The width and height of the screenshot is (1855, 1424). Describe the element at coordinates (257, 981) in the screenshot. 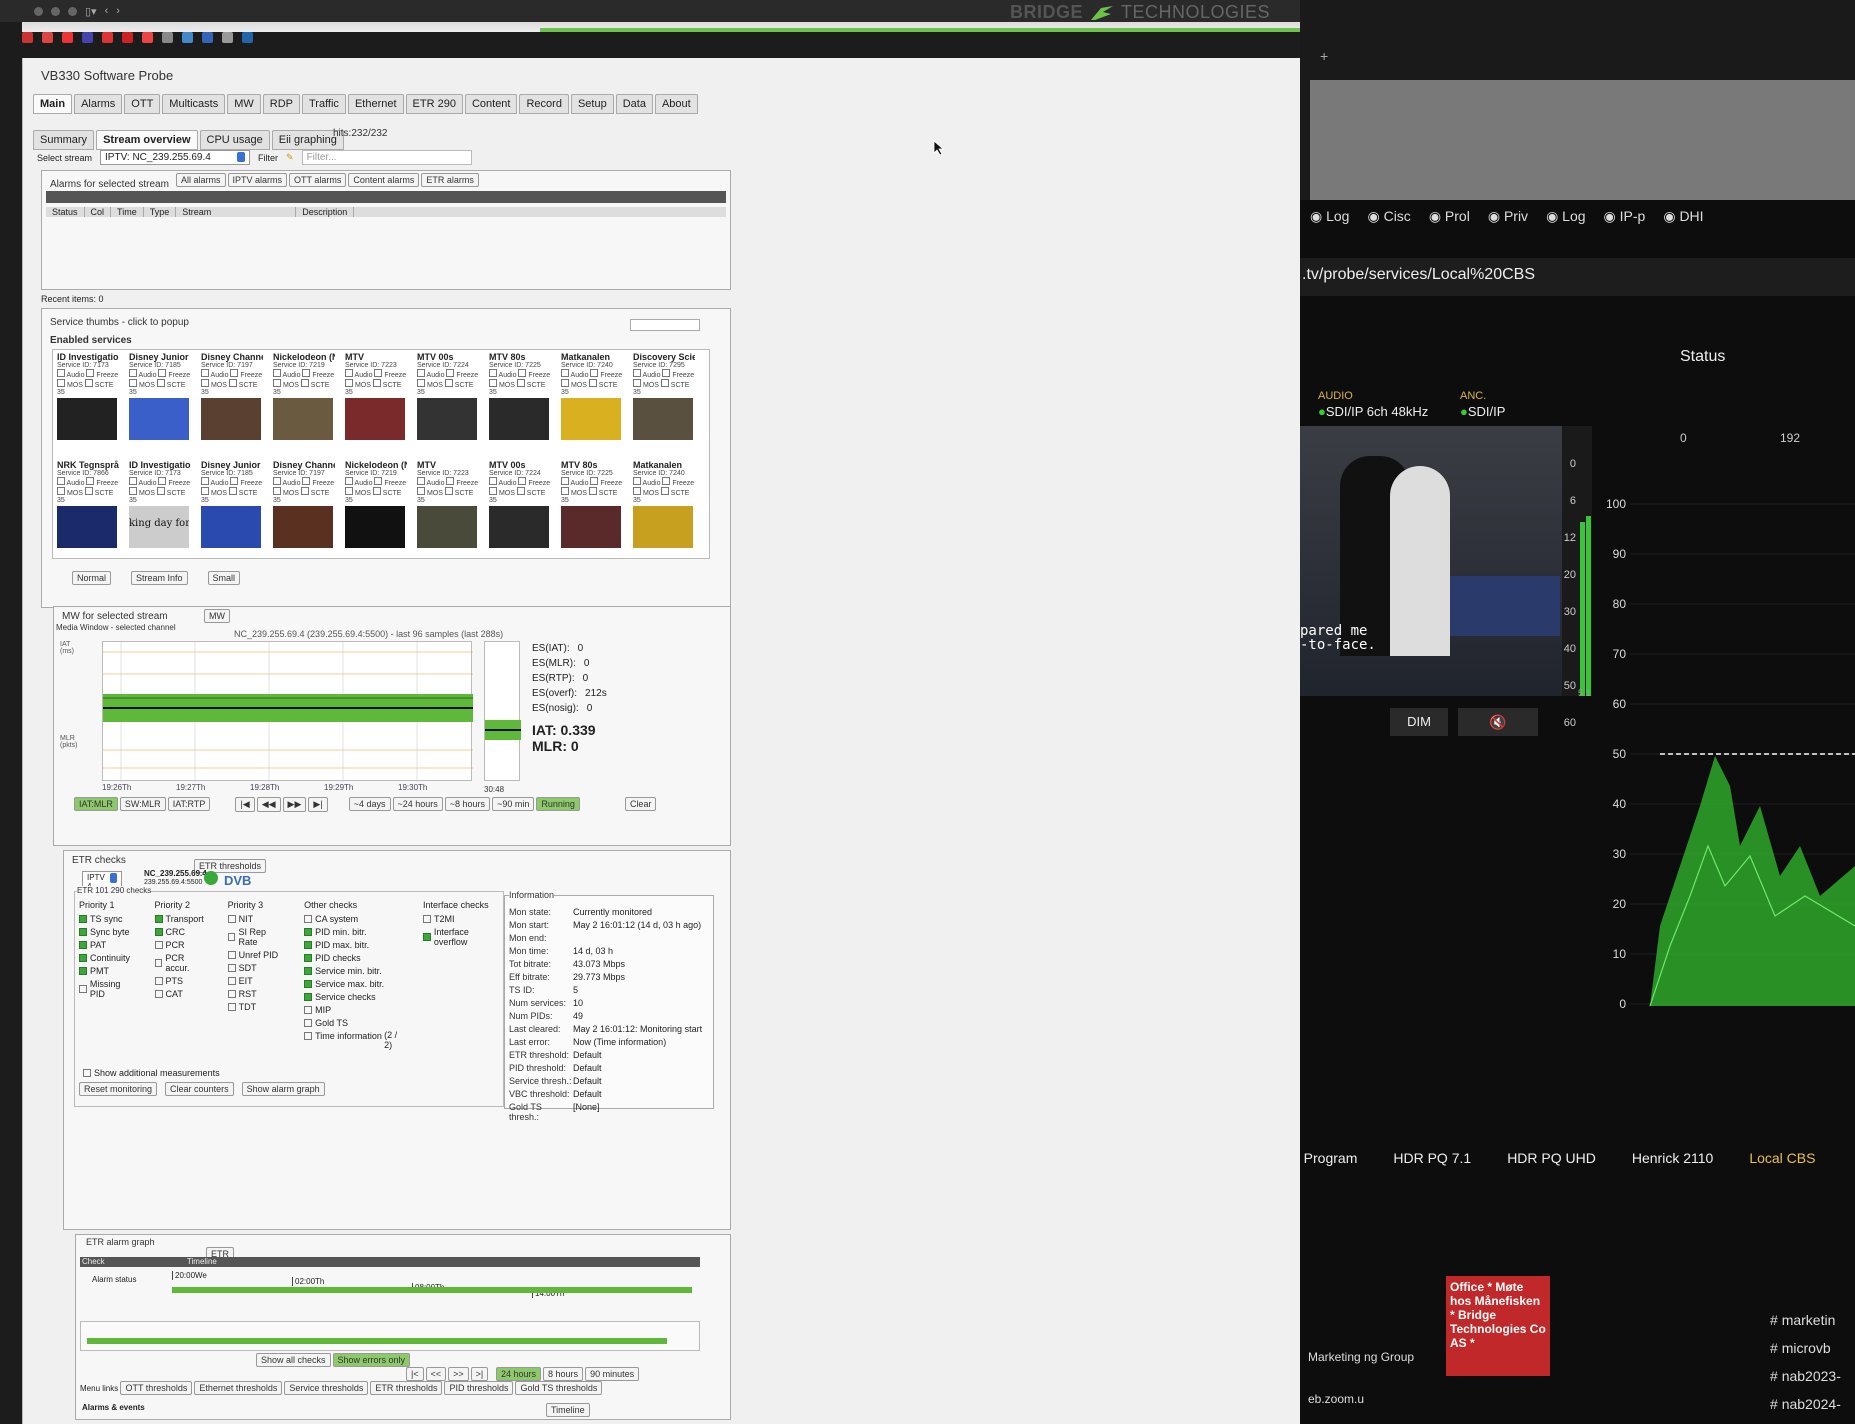

I see `etr-check-item: EIT` at that location.